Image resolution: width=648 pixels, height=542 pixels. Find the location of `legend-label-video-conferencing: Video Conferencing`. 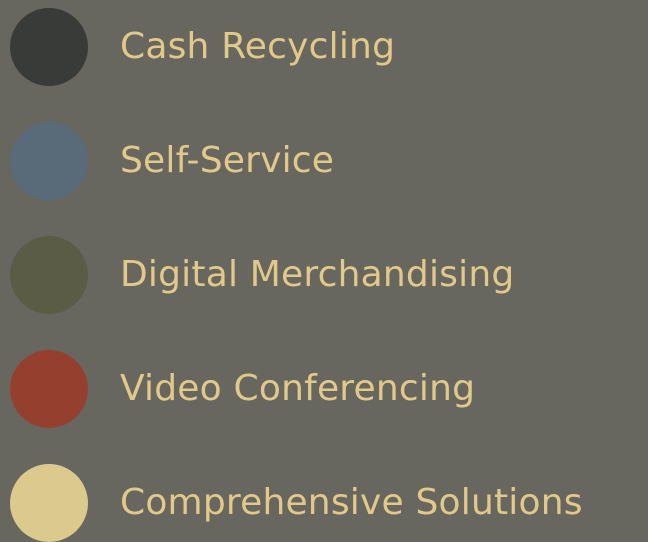

legend-label-video-conferencing: Video Conferencing is located at coordinates (298, 388).